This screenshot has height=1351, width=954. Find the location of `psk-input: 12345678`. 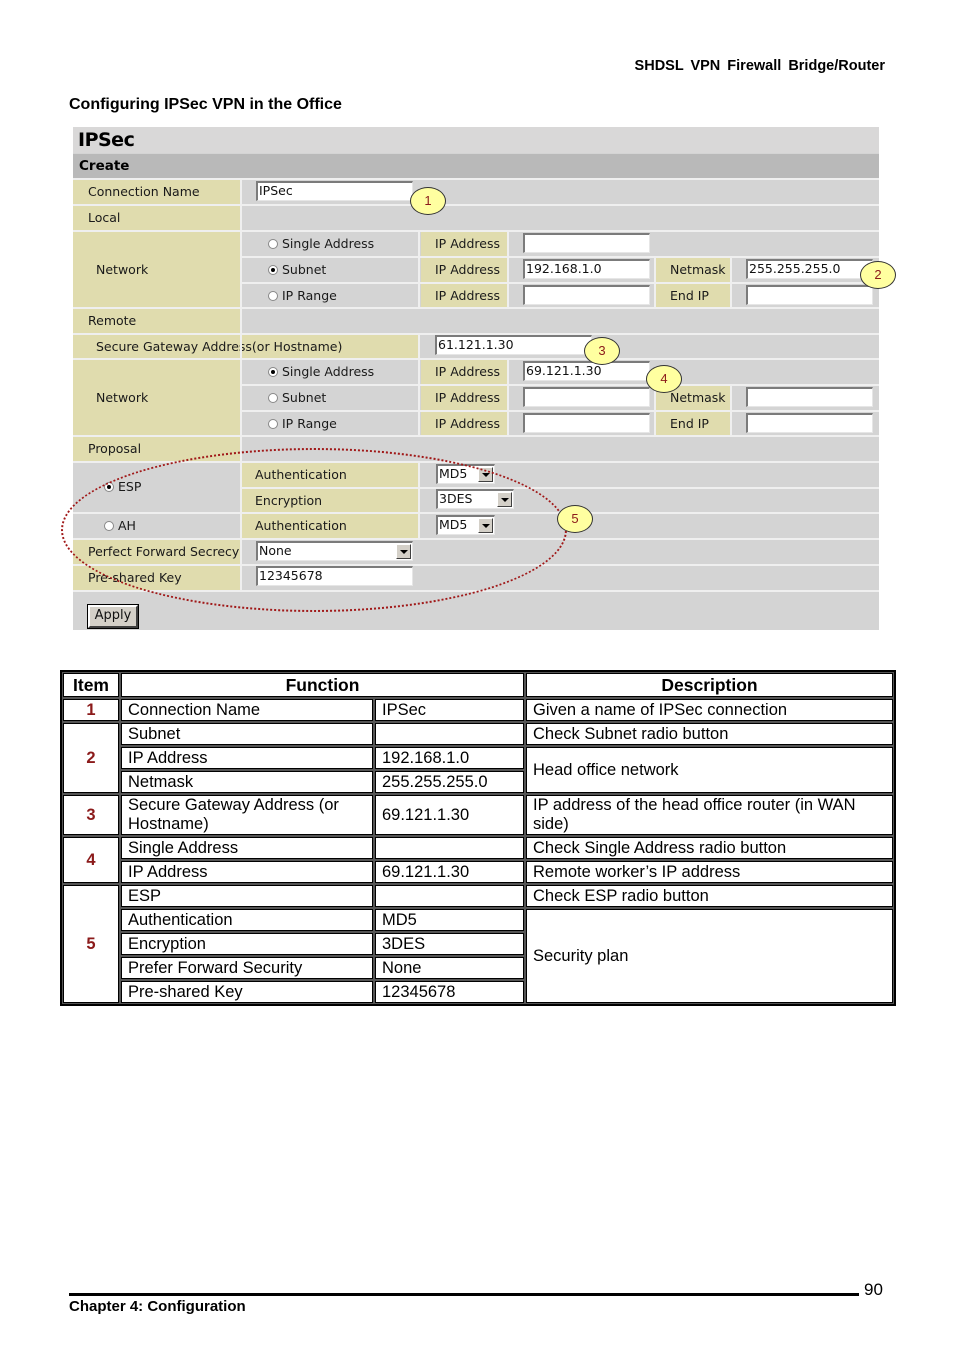

psk-input: 12345678 is located at coordinates (334, 576).